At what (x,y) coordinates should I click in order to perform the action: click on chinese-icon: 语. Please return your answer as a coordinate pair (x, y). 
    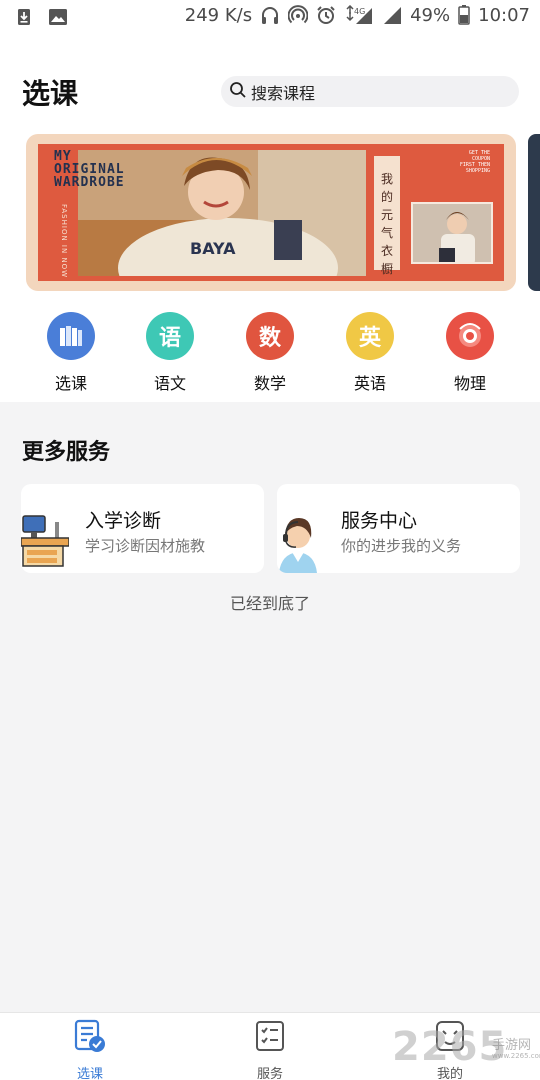
    Looking at the image, I should click on (170, 336).